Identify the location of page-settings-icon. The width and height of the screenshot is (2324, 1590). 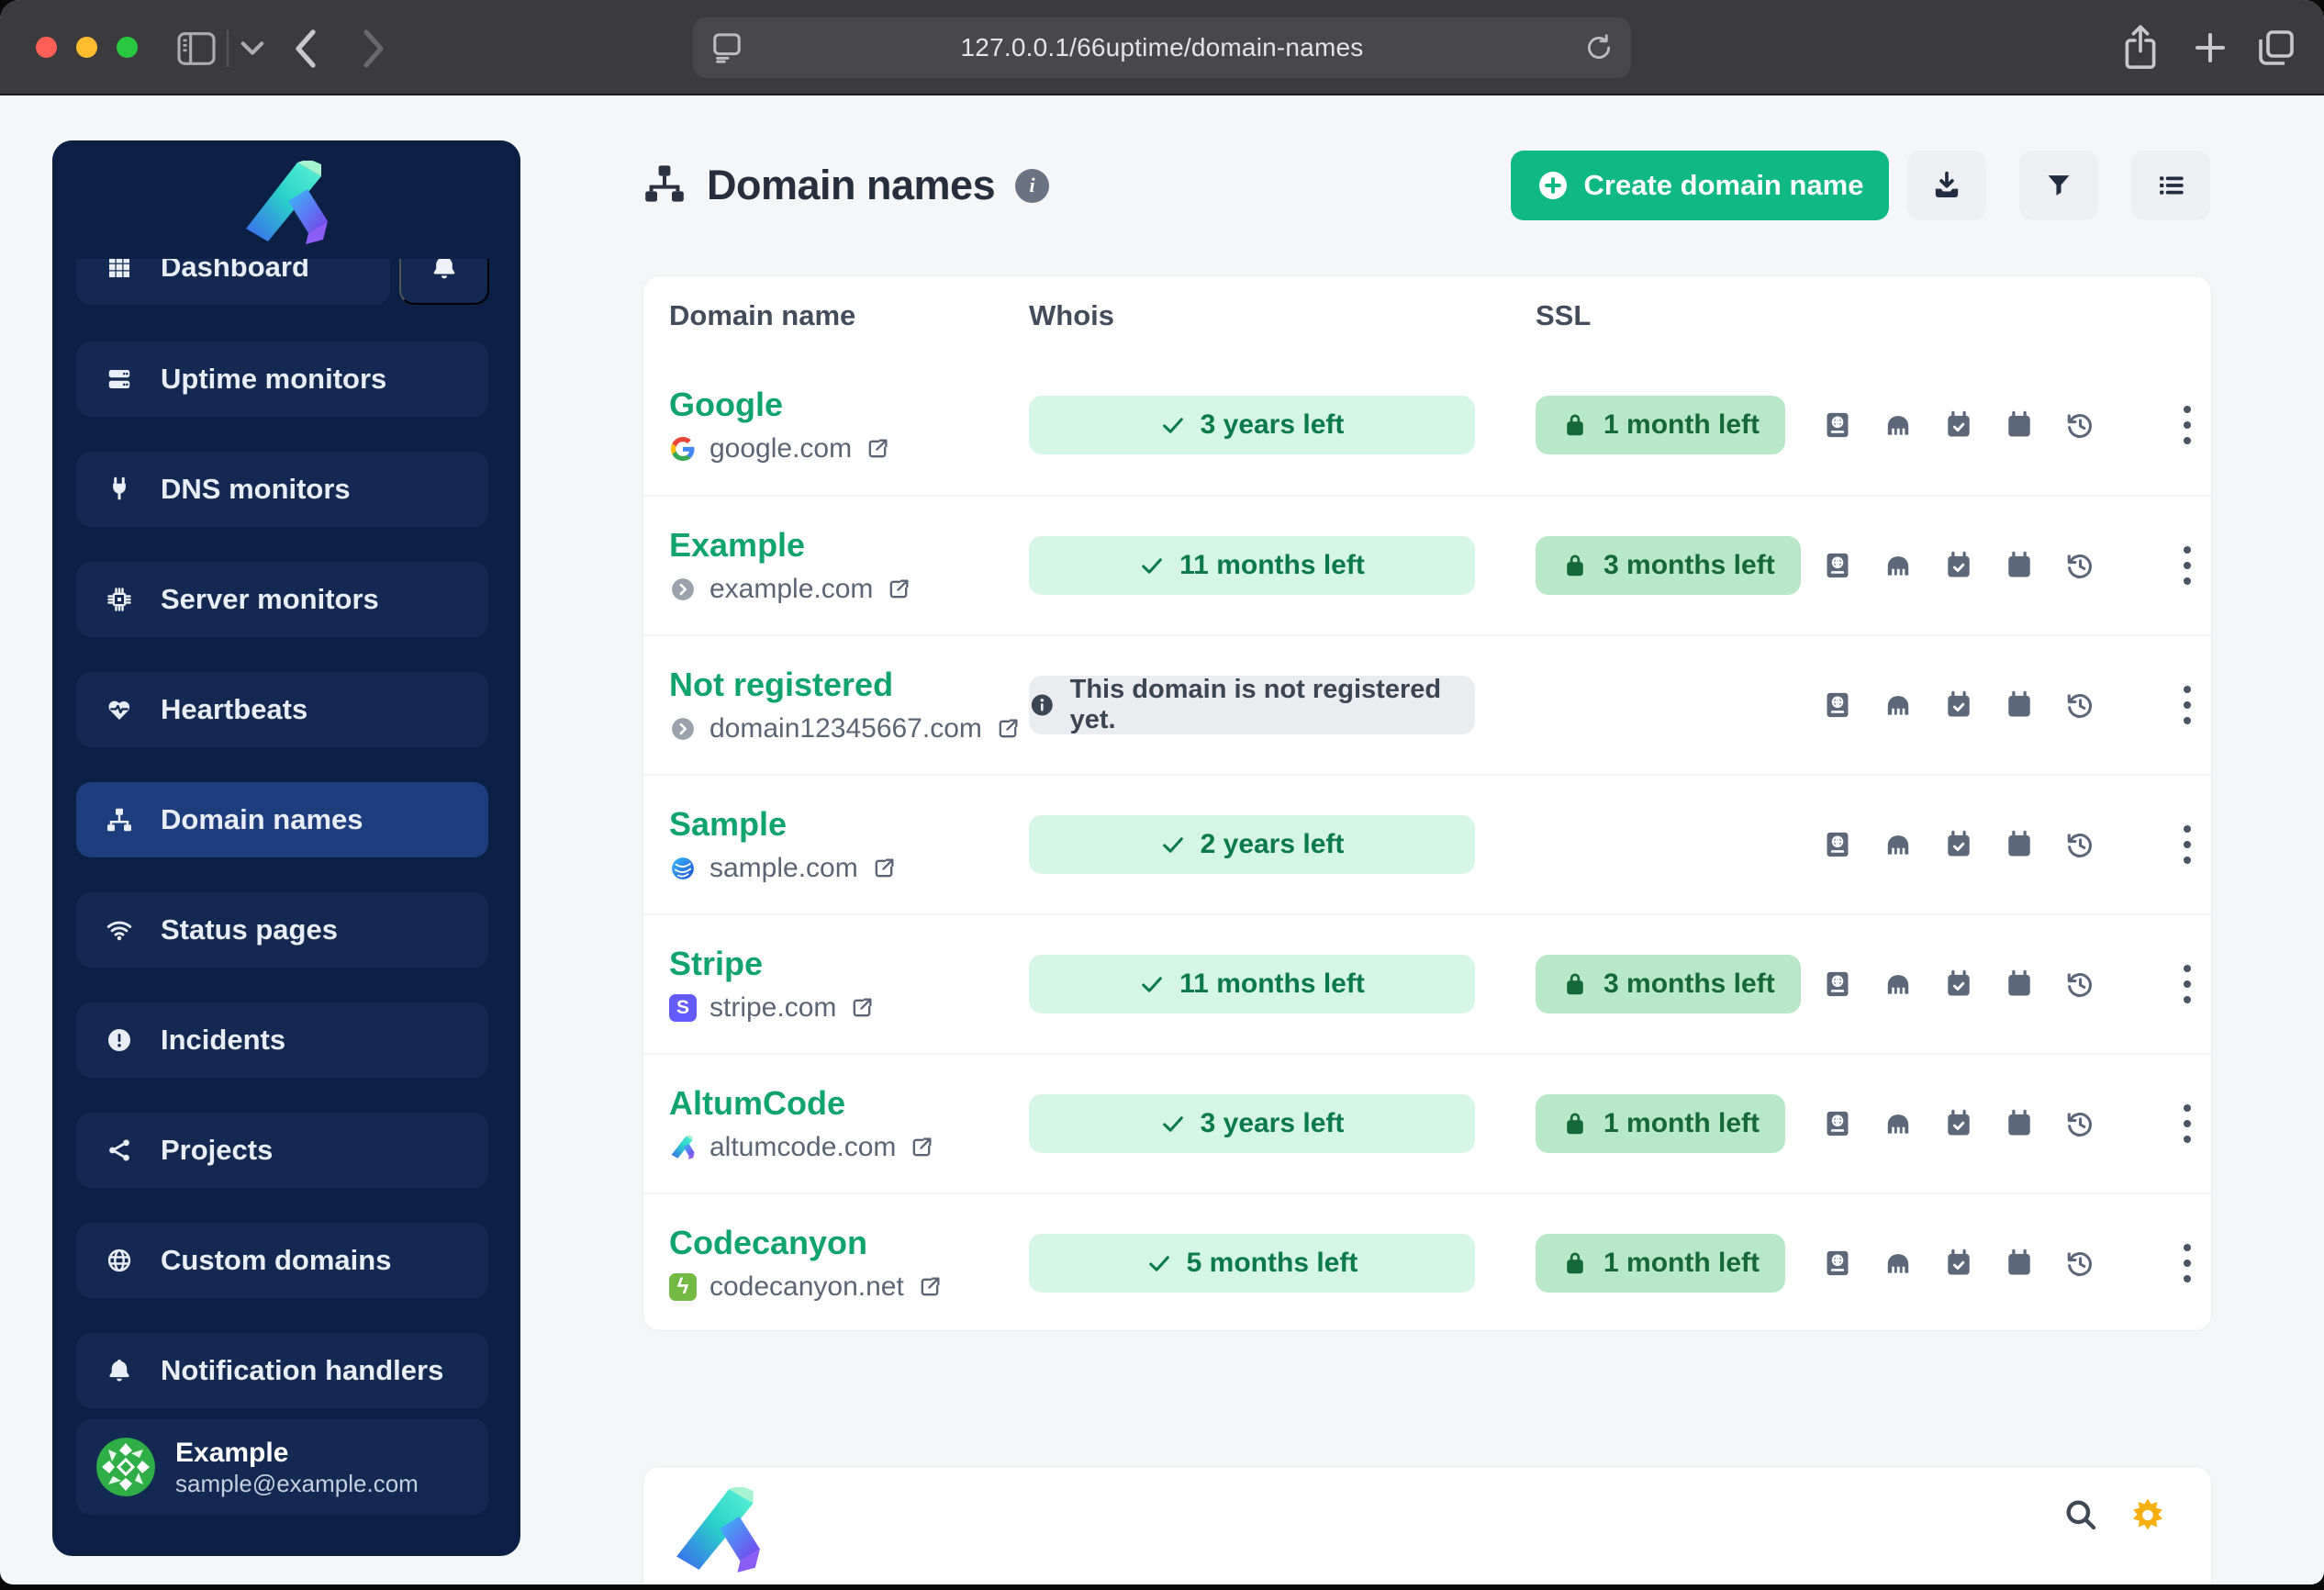
(727, 50).